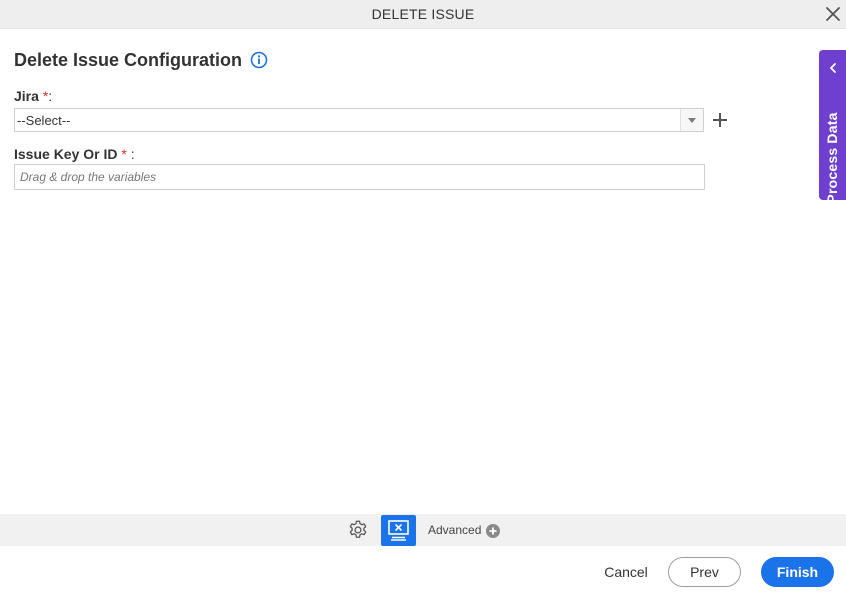  Describe the element at coordinates (44, 120) in the screenshot. I see `jira-select-value: --Select--` at that location.